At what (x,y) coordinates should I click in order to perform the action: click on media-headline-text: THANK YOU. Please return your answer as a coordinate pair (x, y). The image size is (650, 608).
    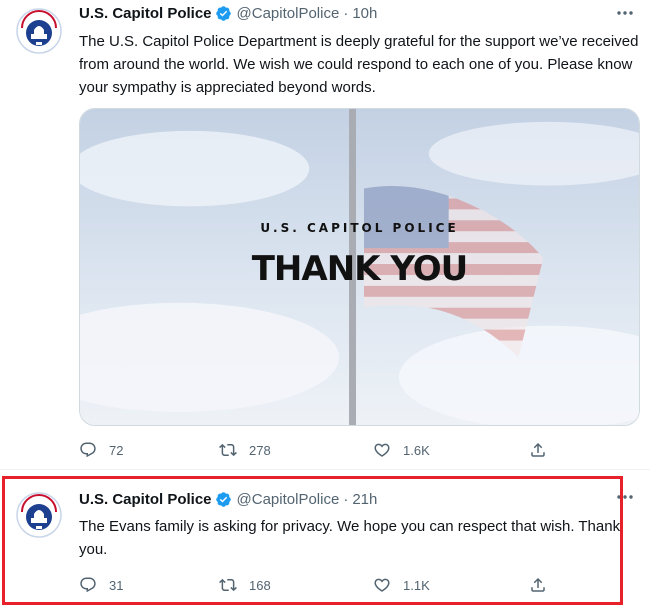
    Looking at the image, I should click on (360, 269).